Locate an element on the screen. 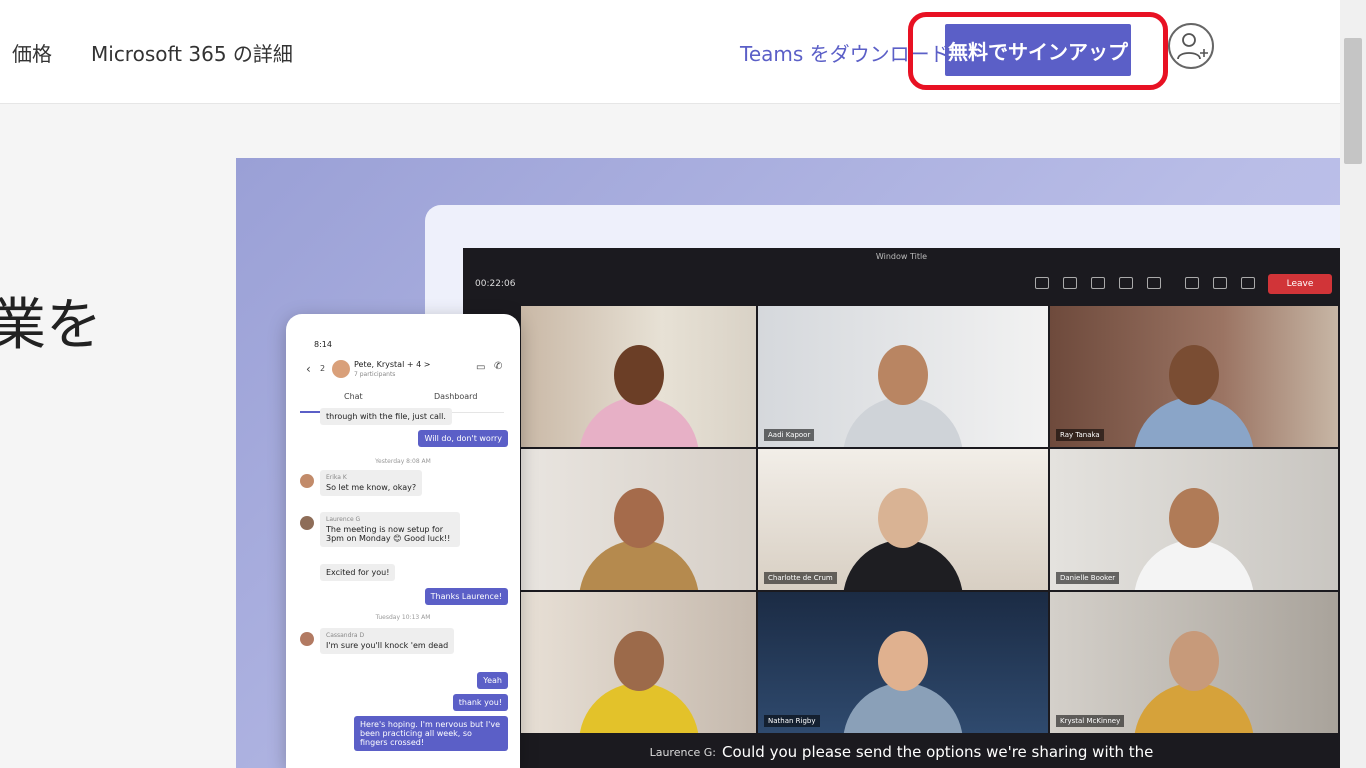 Image resolution: width=1366 pixels, height=768 pixels. video-tile: Krystal McKinney is located at coordinates (1194, 662).